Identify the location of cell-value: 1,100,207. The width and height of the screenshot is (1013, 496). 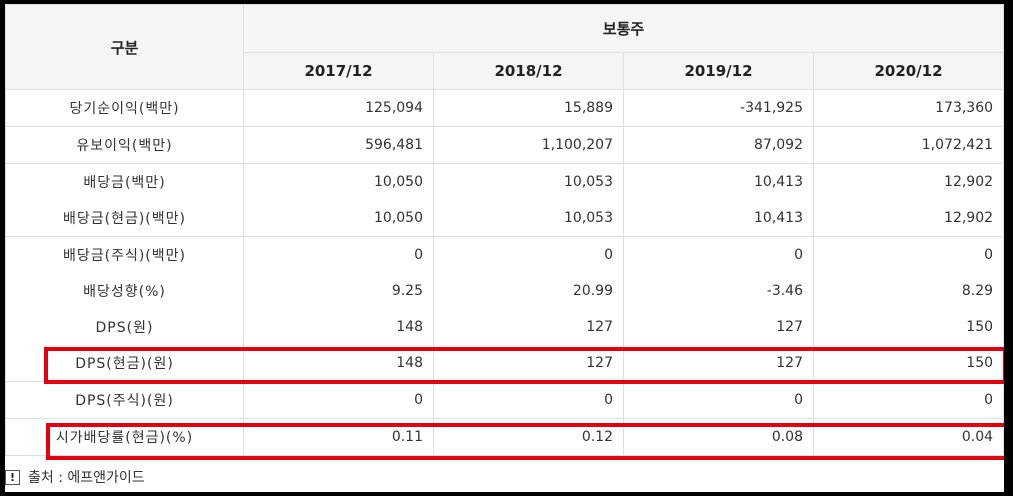
(528, 145).